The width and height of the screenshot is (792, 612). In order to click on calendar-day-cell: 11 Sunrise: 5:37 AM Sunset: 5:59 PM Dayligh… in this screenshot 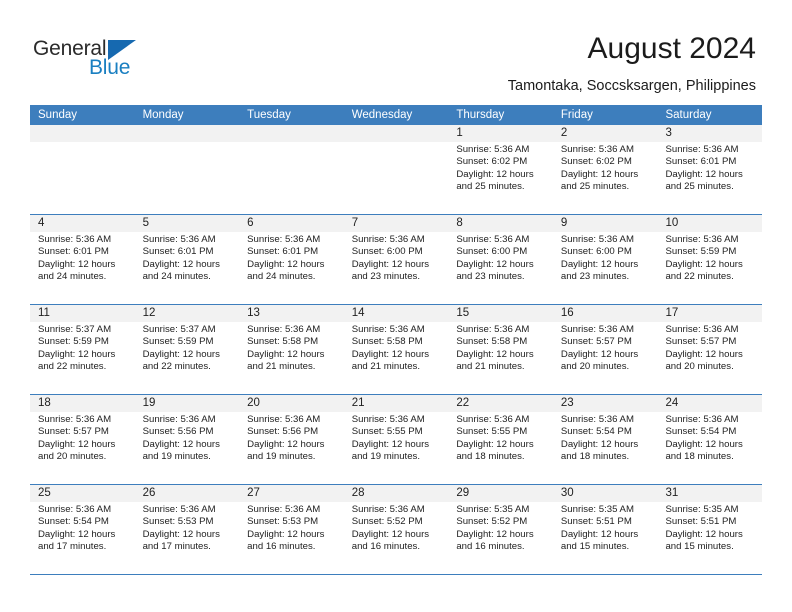, I will do `click(82, 349)`.